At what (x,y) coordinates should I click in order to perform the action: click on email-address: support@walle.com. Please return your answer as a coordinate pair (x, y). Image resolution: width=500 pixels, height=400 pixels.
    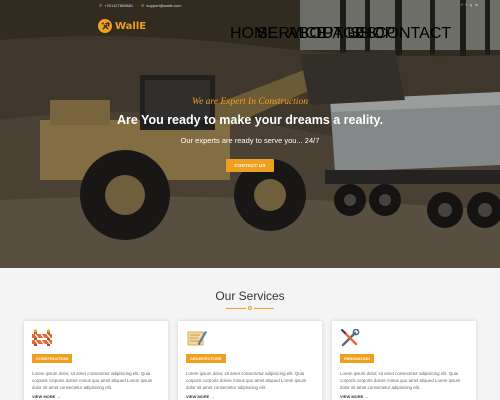
    Looking at the image, I should click on (164, 5).